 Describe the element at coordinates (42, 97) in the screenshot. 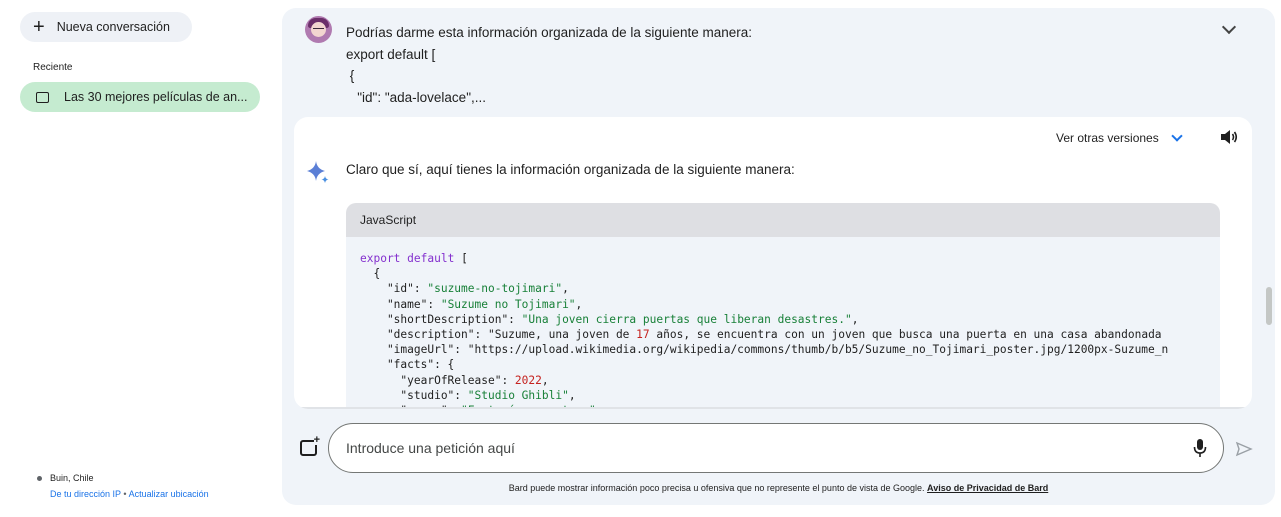

I see `chat-bubble-icon` at that location.